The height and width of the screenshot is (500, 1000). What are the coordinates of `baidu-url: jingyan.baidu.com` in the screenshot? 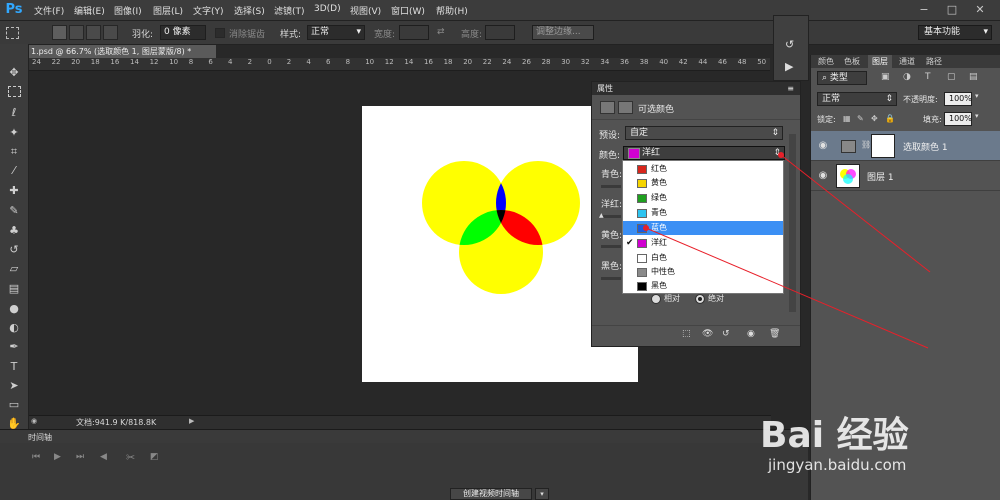 It's located at (837, 465).